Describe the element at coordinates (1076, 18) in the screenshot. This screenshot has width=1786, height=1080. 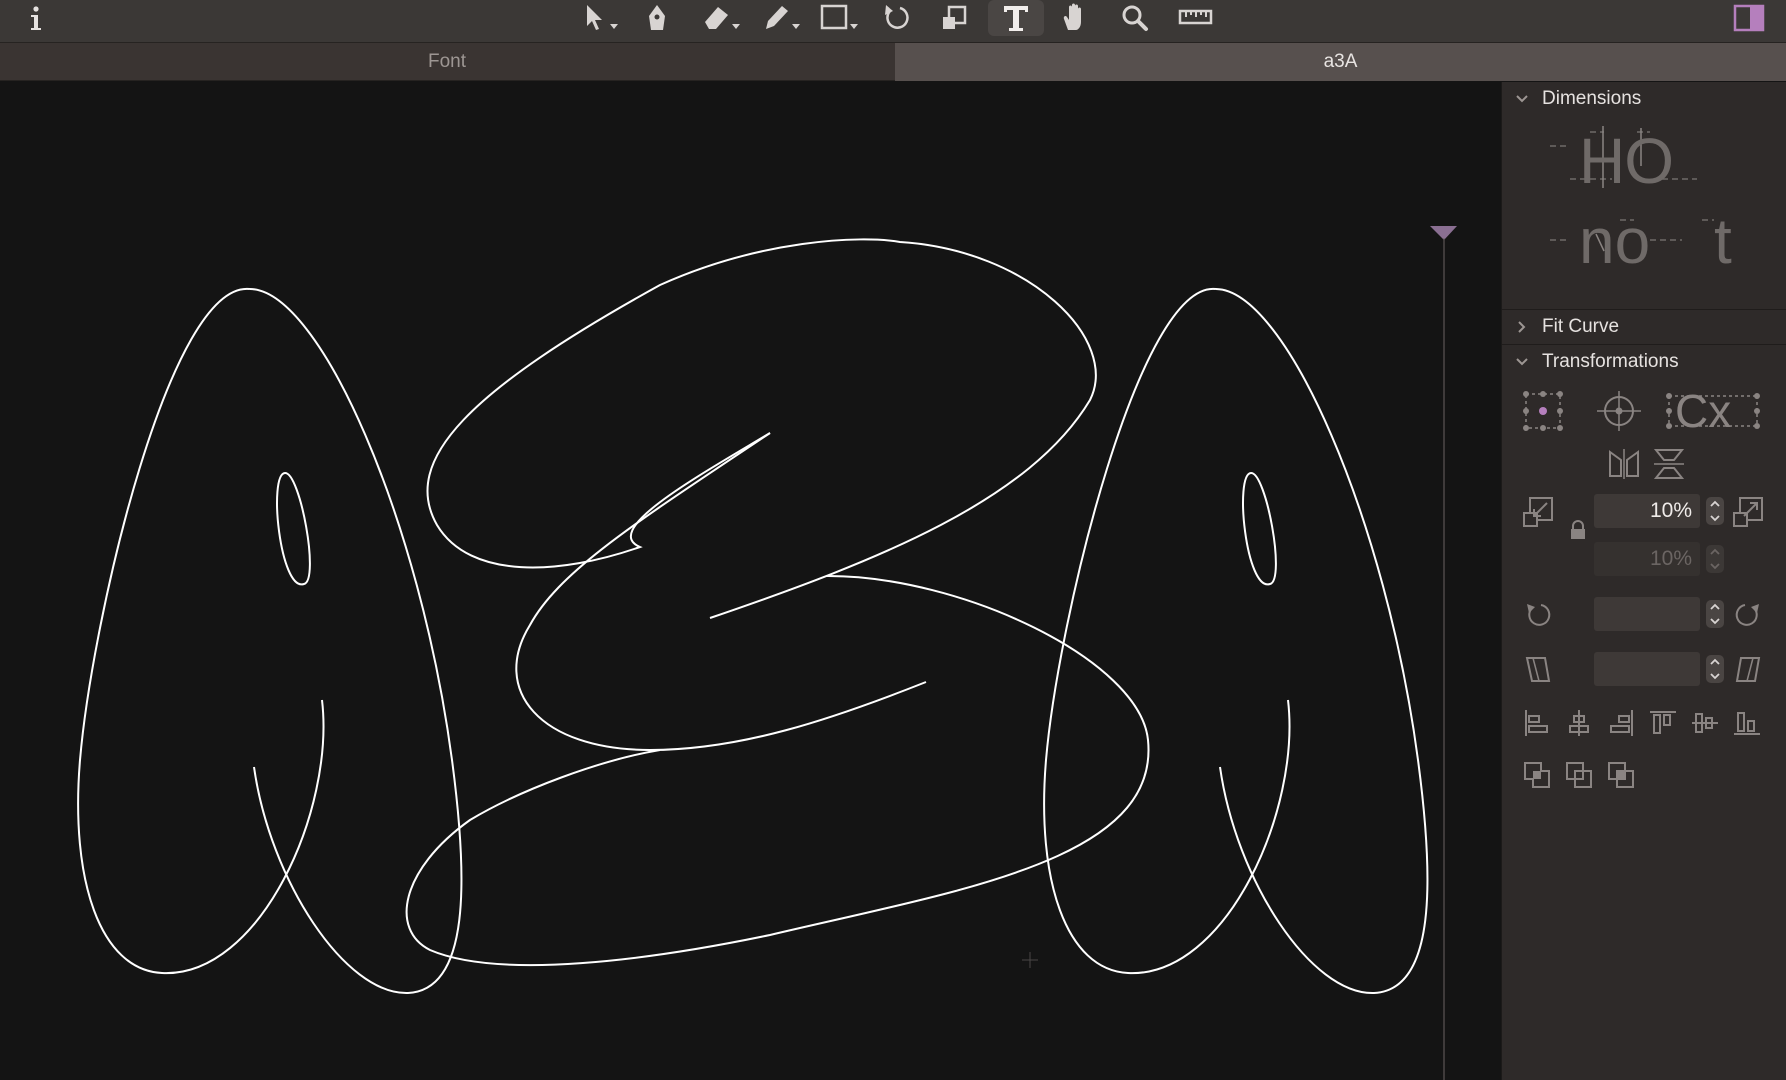
I see `hand-tool-icon` at that location.